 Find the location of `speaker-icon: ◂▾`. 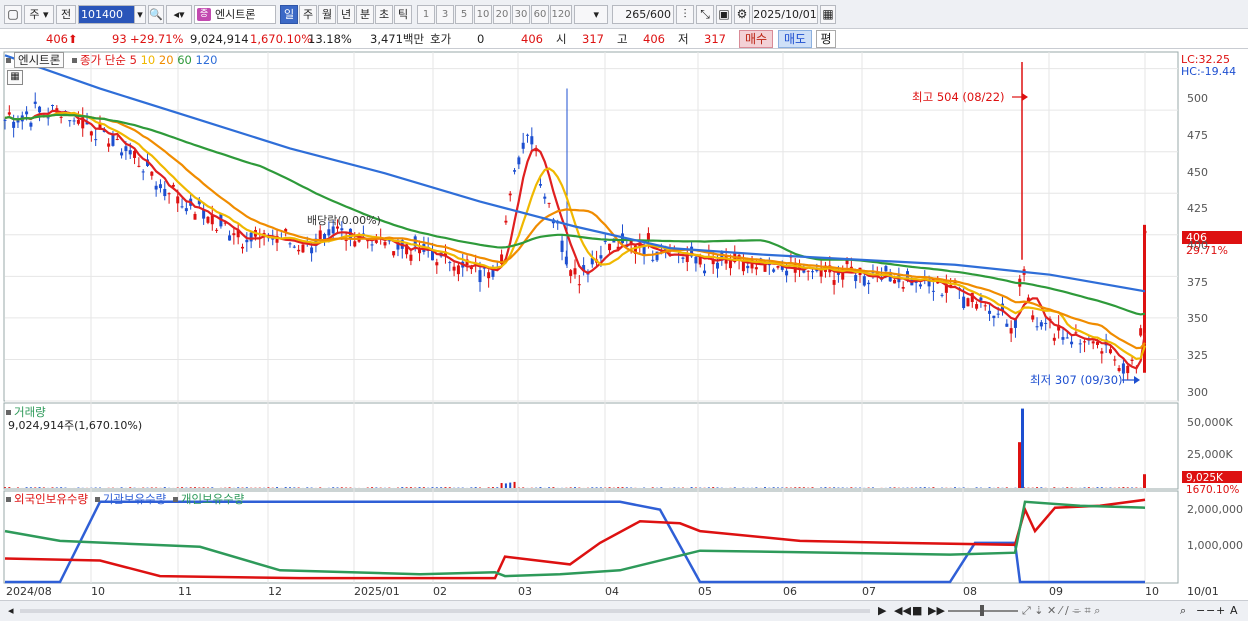

speaker-icon: ◂▾ is located at coordinates (179, 14).